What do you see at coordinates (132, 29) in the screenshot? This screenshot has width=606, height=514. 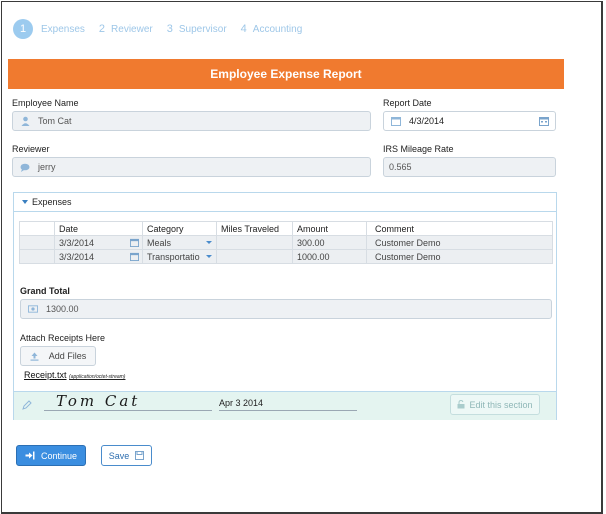 I see `step-label: Reviewer` at bounding box center [132, 29].